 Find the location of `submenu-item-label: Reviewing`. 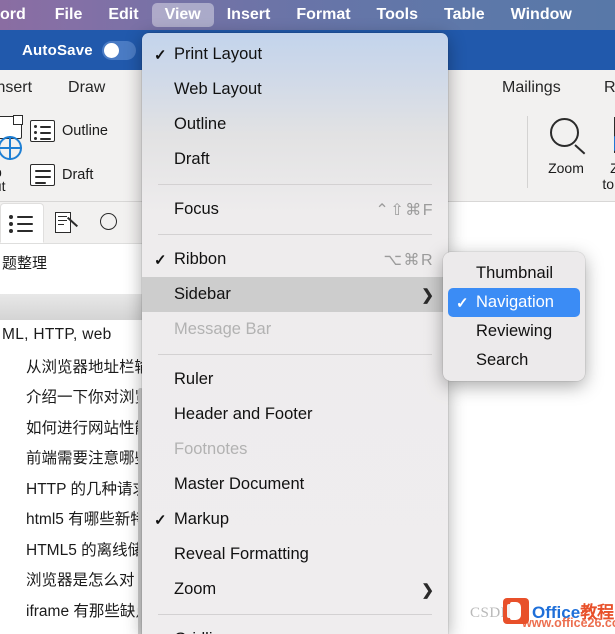

submenu-item-label: Reviewing is located at coordinates (514, 331).